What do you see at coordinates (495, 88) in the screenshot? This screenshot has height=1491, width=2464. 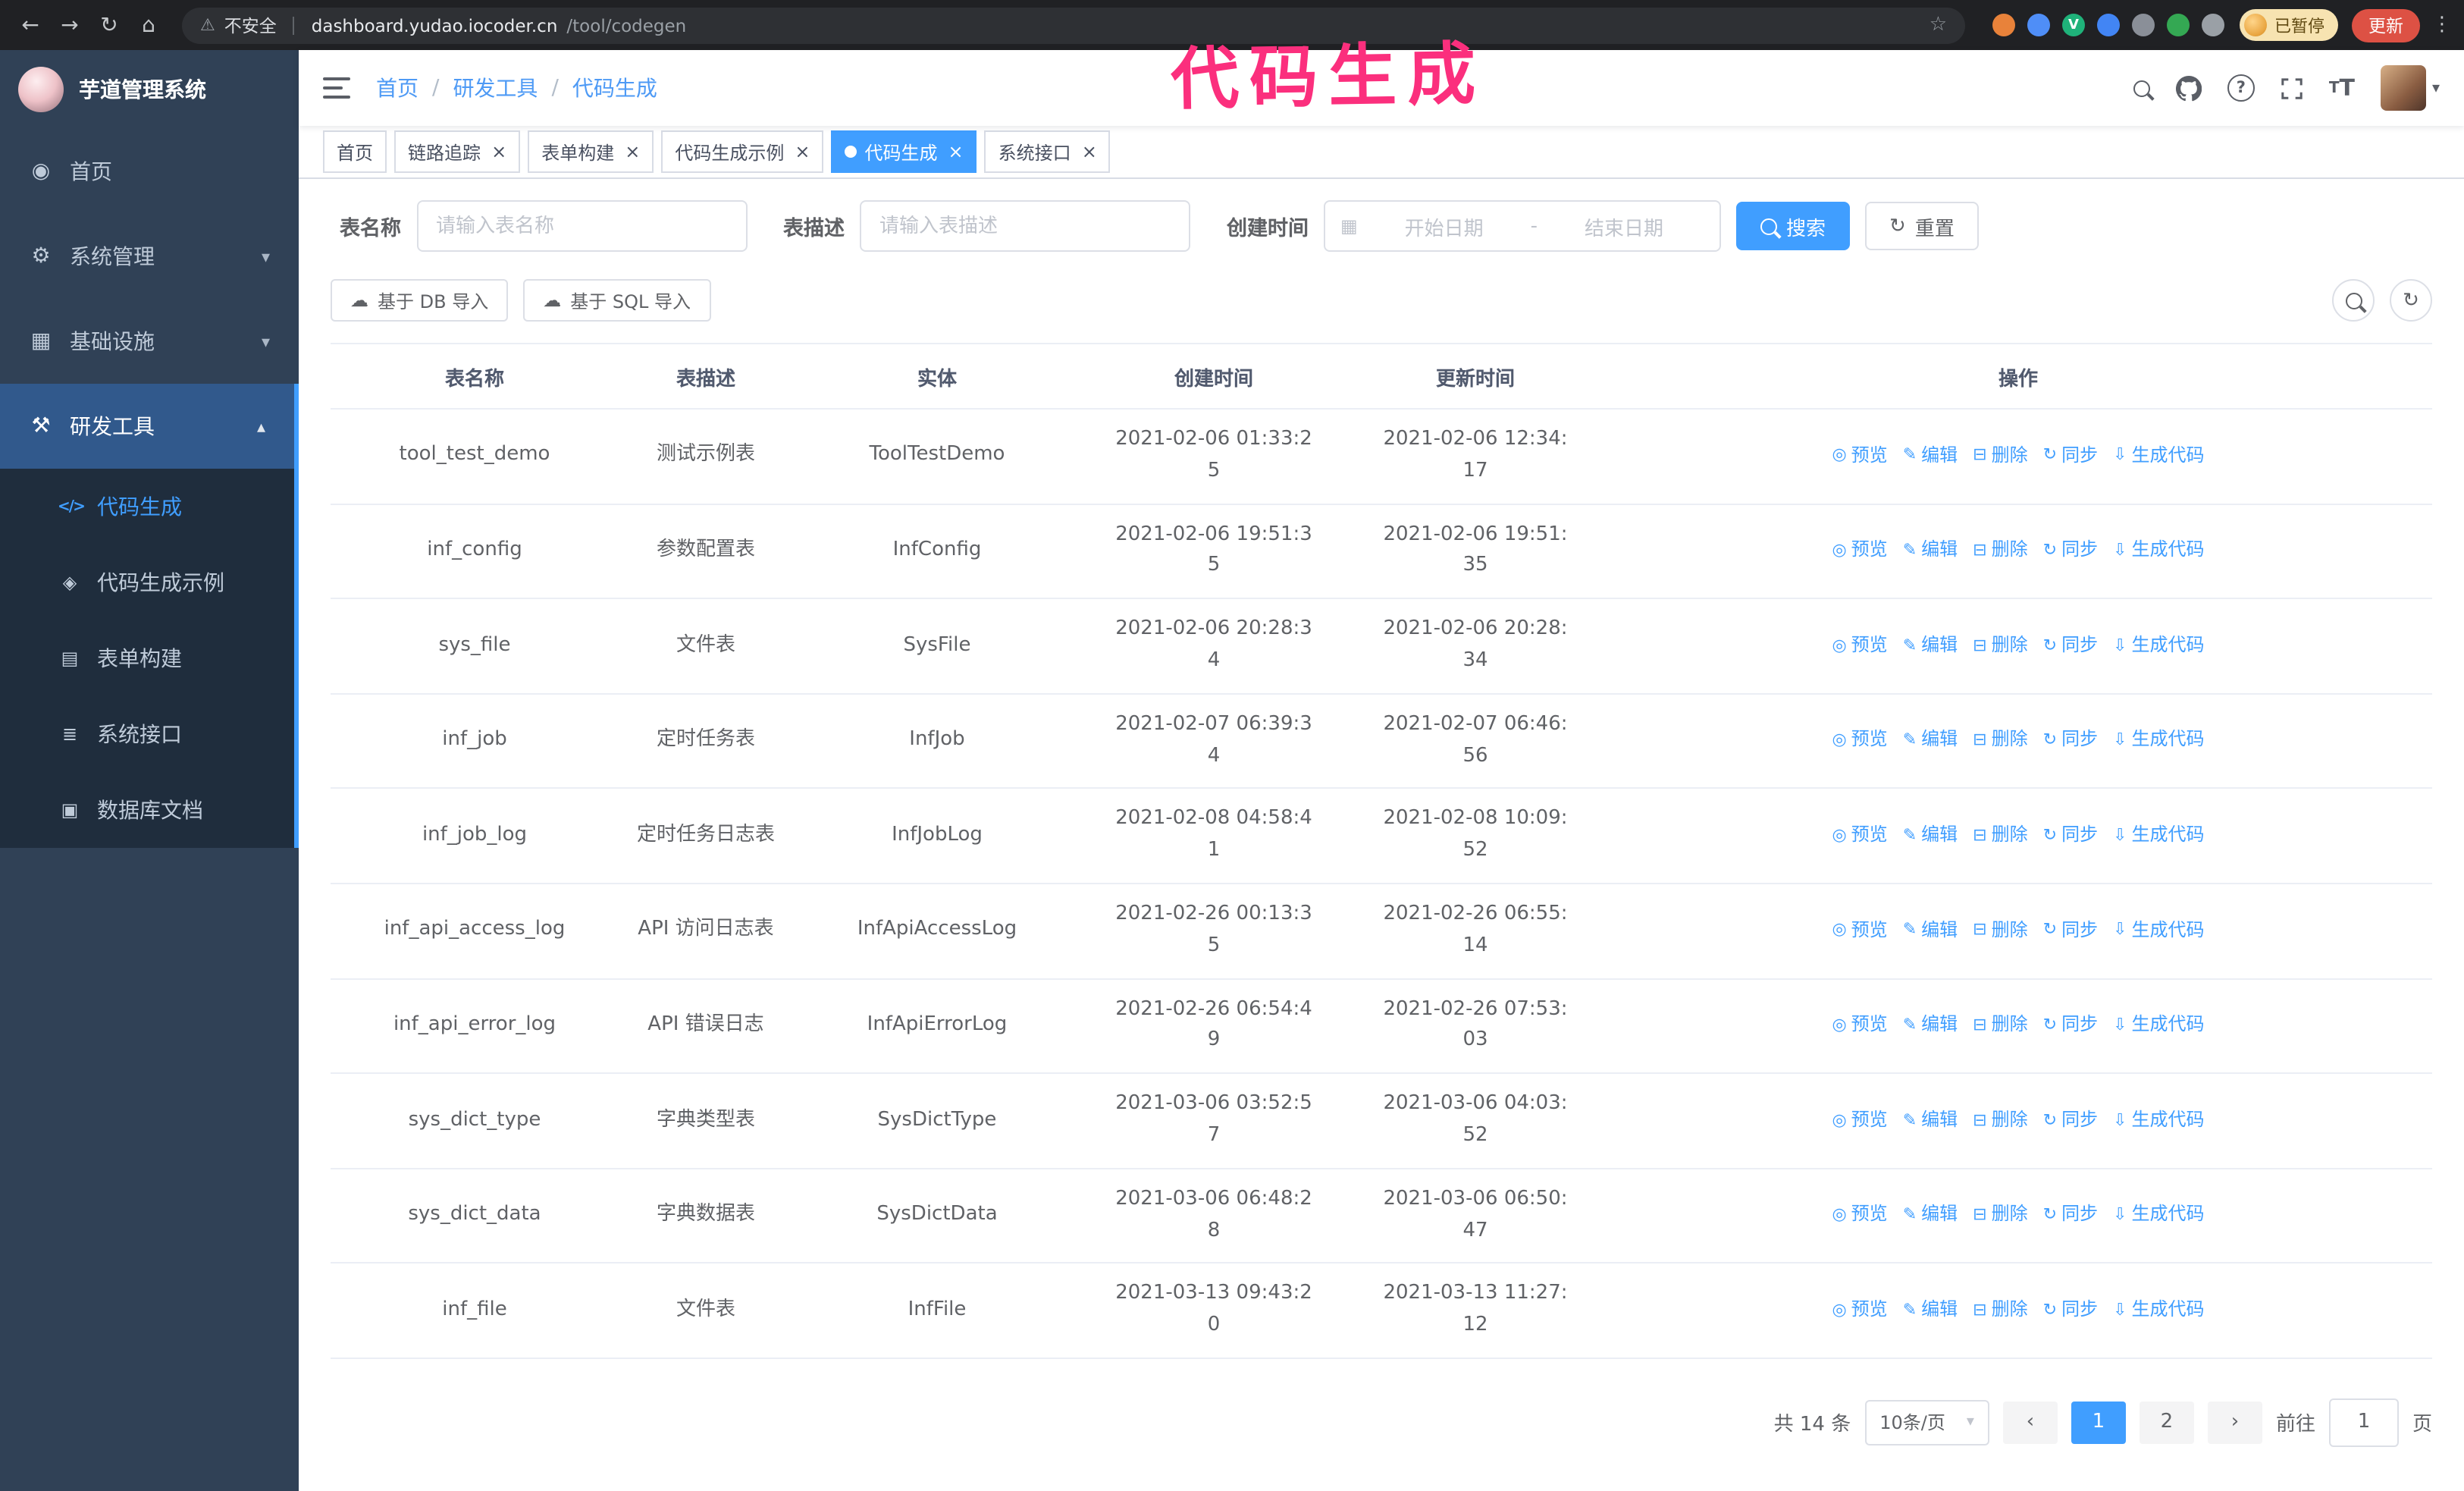 I see `breadcrumb-devtools: 研发工具` at bounding box center [495, 88].